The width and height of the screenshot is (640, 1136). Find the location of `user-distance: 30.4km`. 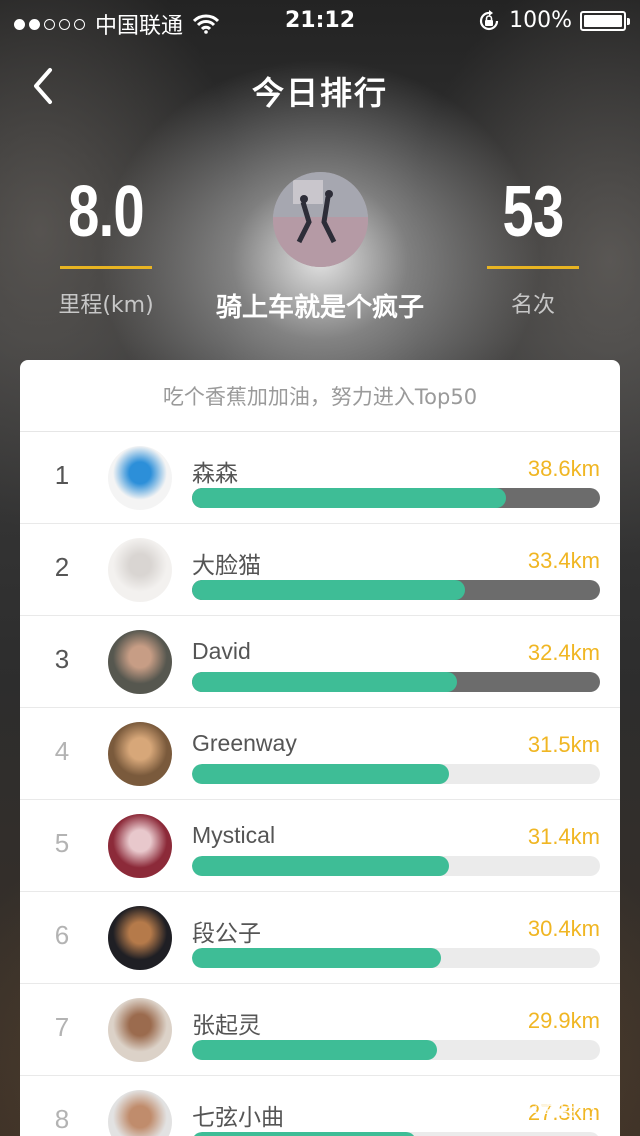

user-distance: 30.4km is located at coordinates (563, 928).